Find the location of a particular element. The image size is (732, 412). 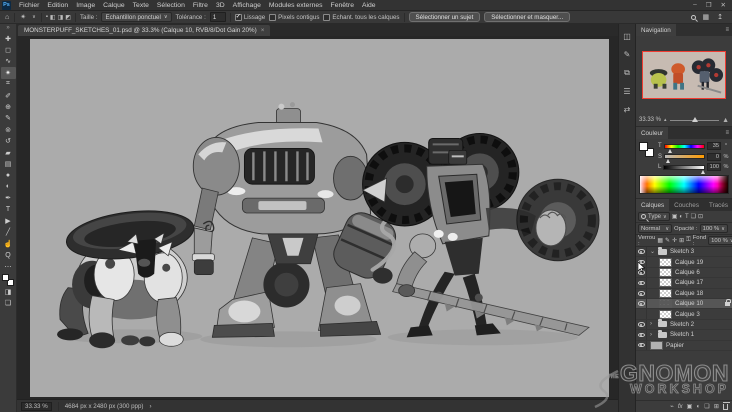

toolbar-collapse-icon: » is located at coordinates (7, 29).